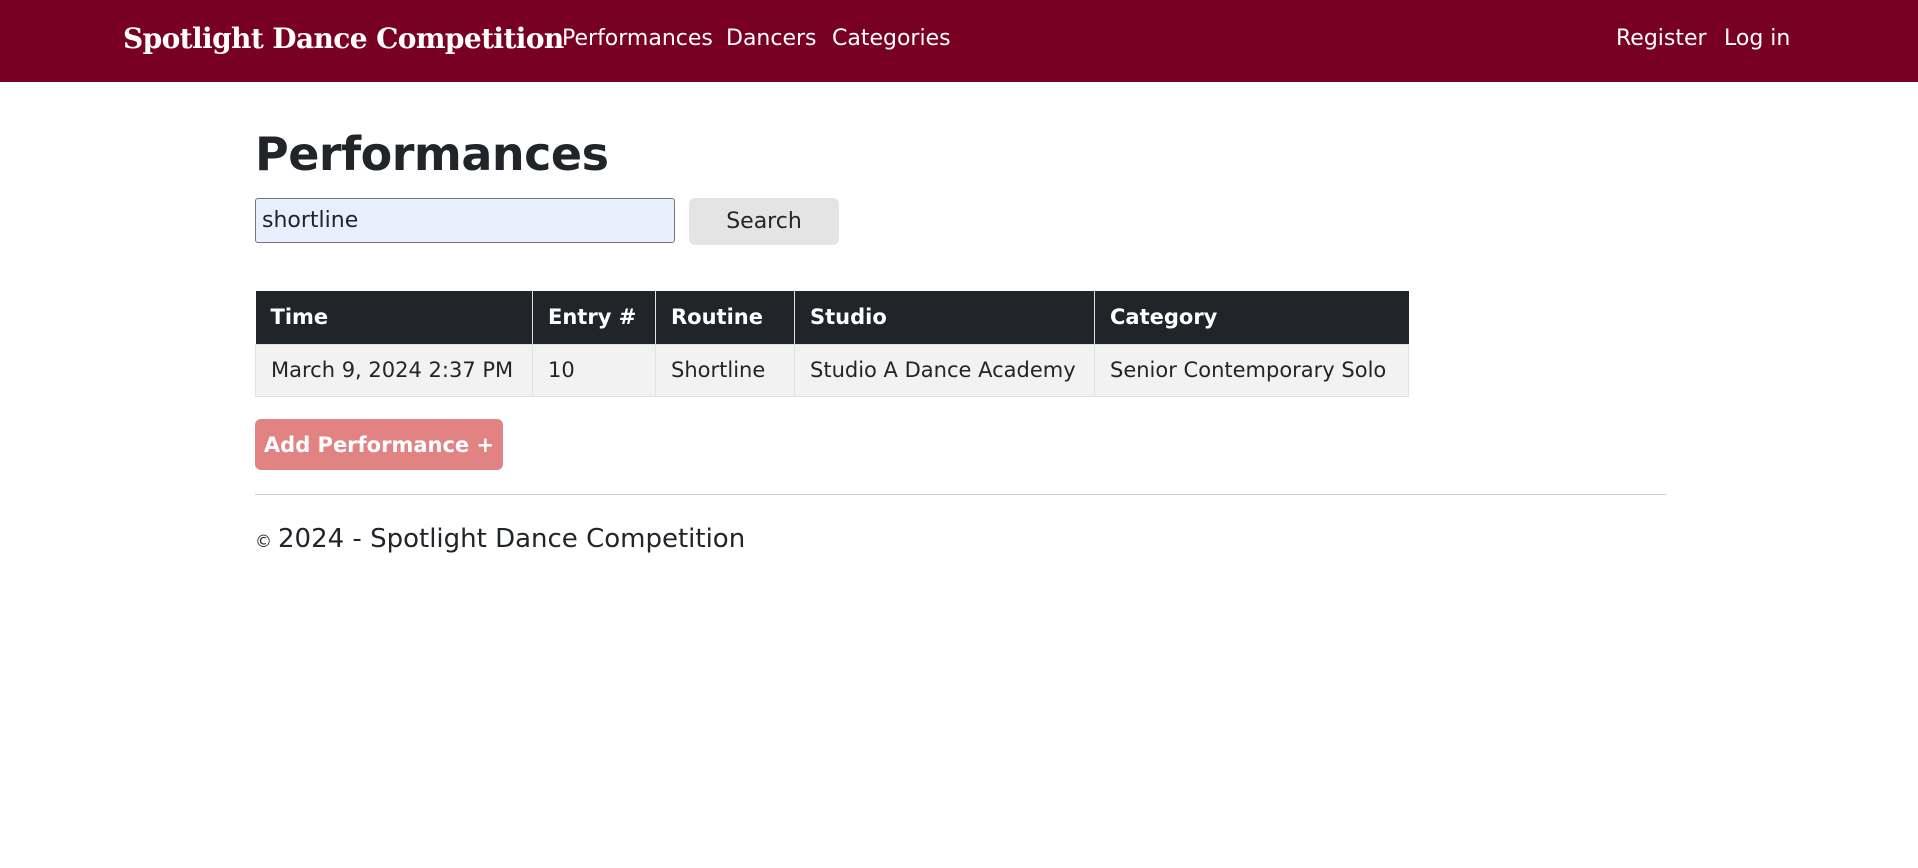 This screenshot has width=1918, height=868. What do you see at coordinates (263, 542) in the screenshot?
I see `copyright-icon: ©` at bounding box center [263, 542].